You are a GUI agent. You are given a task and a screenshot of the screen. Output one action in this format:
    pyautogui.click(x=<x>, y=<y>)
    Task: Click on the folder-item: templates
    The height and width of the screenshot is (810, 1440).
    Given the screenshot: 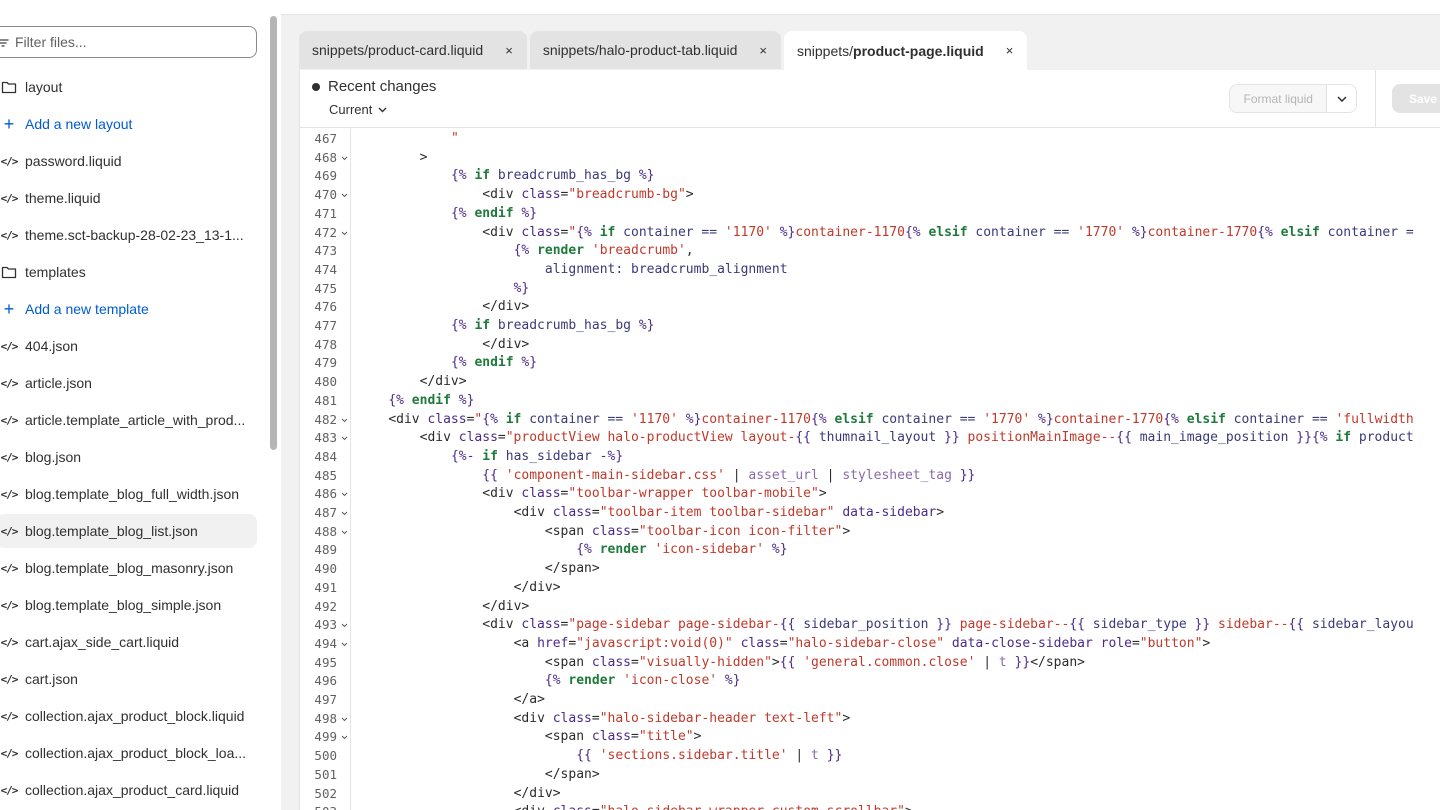 What is the action you would take?
    pyautogui.click(x=128, y=272)
    